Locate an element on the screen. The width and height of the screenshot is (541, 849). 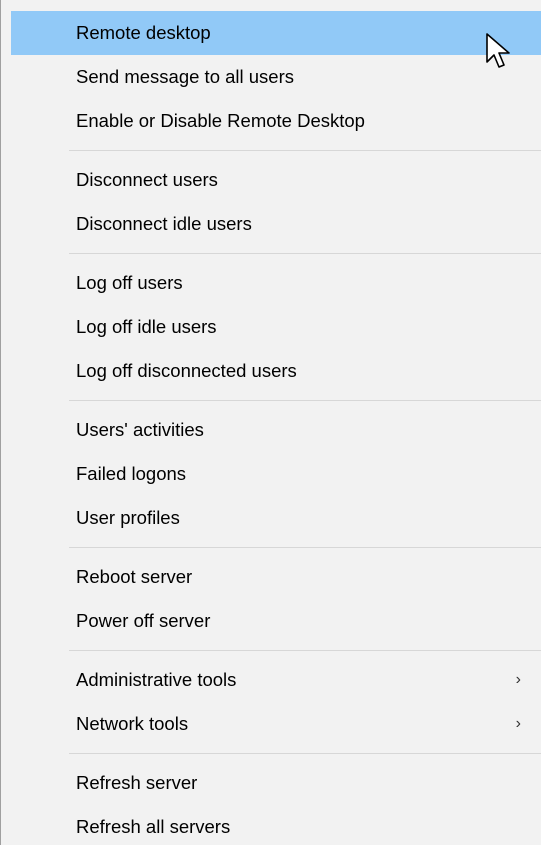
menu-item-users-activities: Users' activities is located at coordinates (276, 430).